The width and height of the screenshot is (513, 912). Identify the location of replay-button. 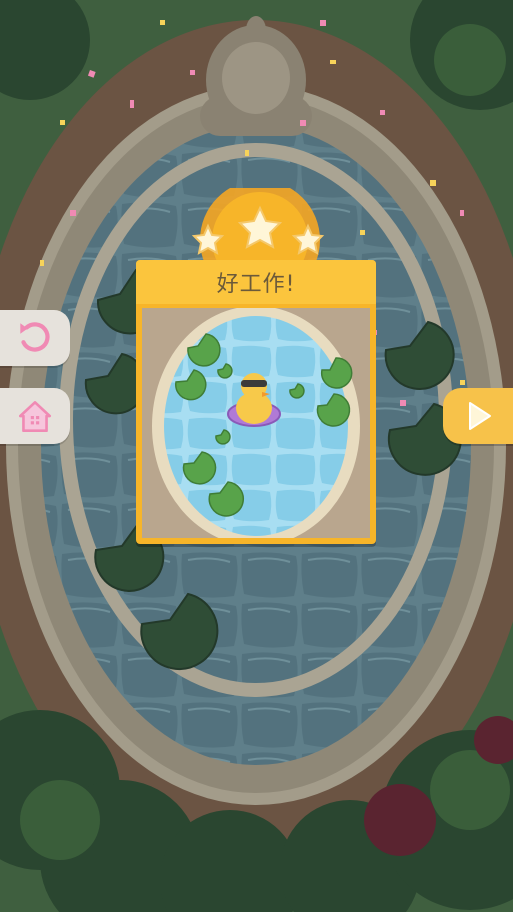
(35, 338).